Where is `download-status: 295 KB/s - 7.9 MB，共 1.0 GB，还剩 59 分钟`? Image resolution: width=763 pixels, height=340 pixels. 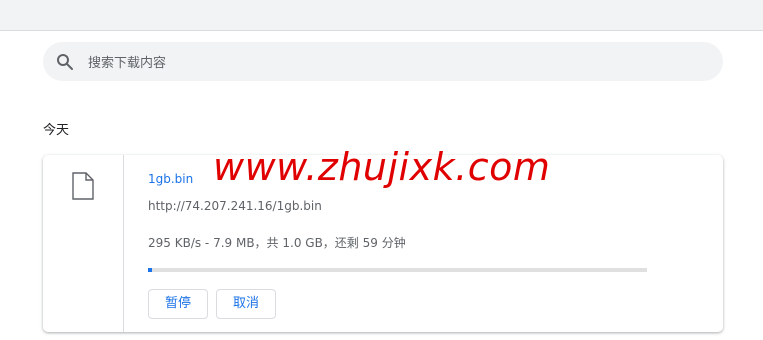
download-status: 295 KB/s - 7.9 MB，共 1.0 GB，还剩 59 分钟 is located at coordinates (277, 243).